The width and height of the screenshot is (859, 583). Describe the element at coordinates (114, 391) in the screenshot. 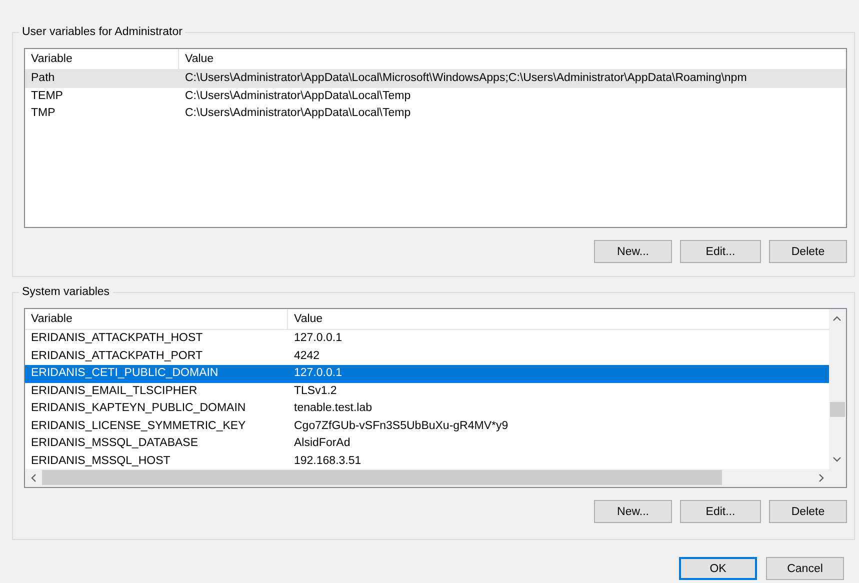

I see `variable-name: ERIDANIS_EMAIL_TLSCIPHER` at that location.